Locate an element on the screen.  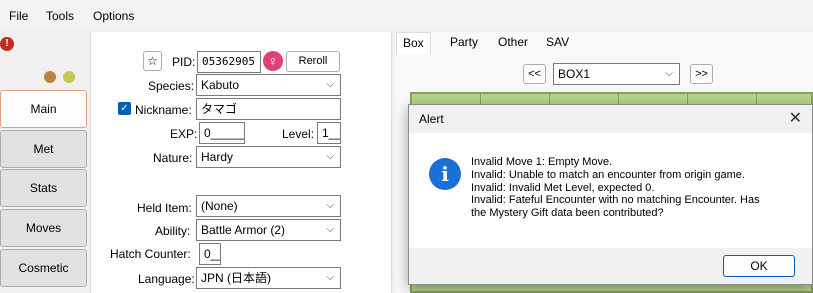
tab-box: Box is located at coordinates (413, 43).